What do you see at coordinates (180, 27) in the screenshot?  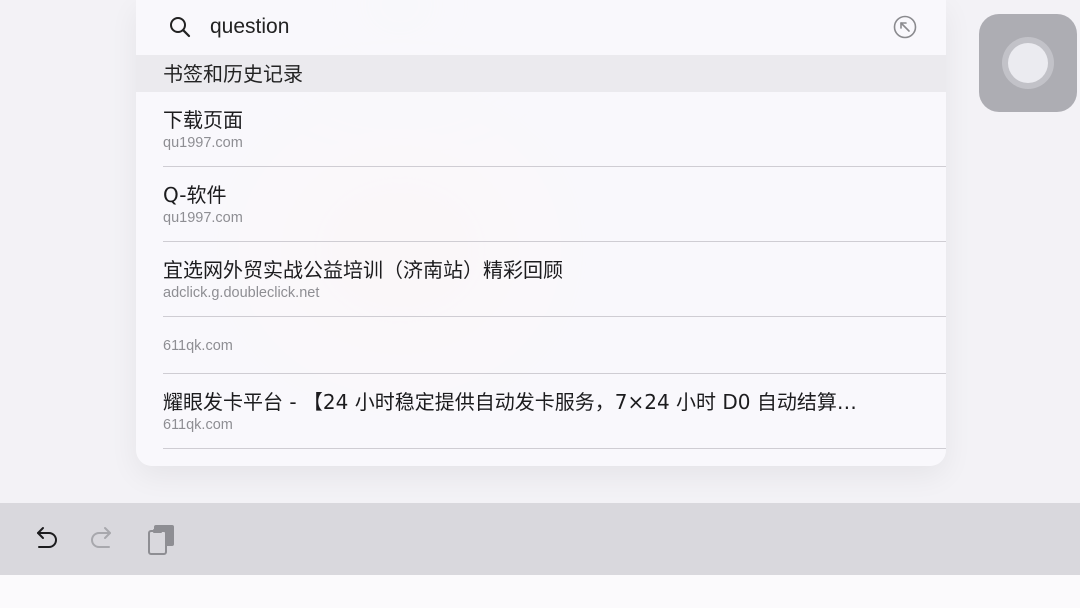 I see `search-icon` at bounding box center [180, 27].